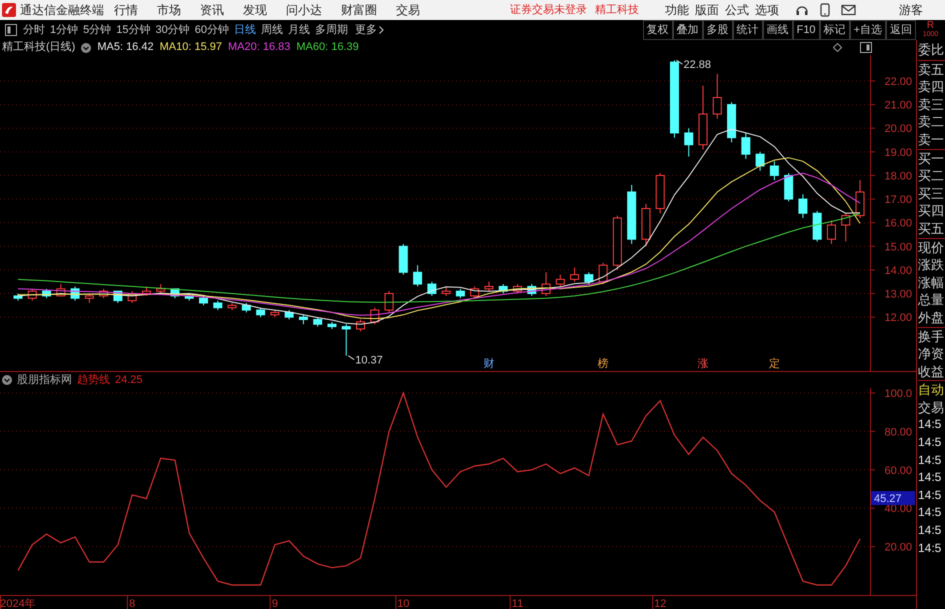 This screenshot has width=945, height=609. I want to click on menu-item: 公式, so click(737, 10).